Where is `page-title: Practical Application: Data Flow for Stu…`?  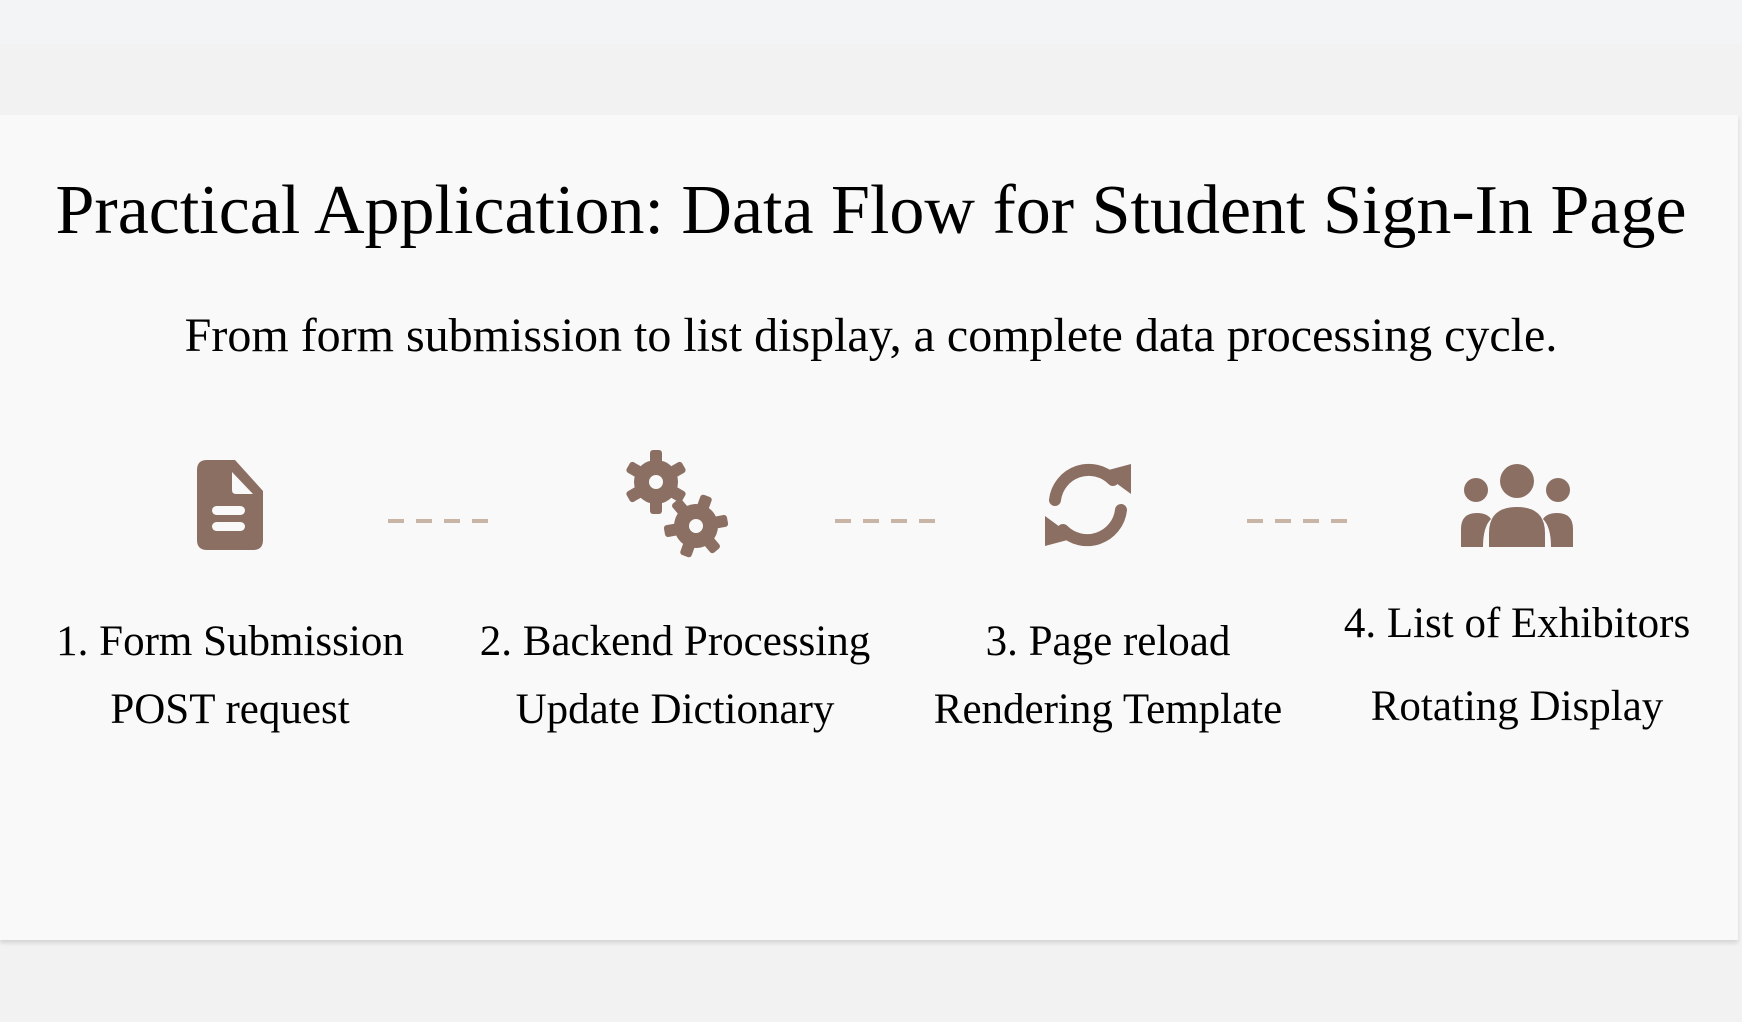 page-title: Practical Application: Data Flow for Stu… is located at coordinates (871, 210).